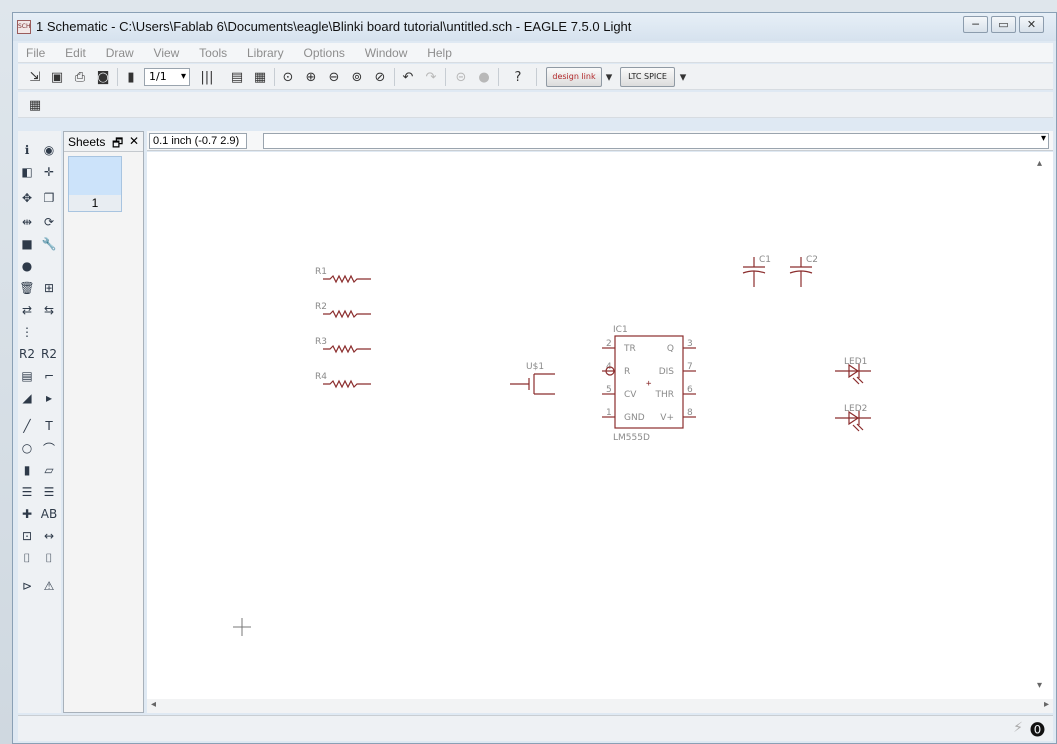 The image size is (1057, 744). Describe the element at coordinates (1037, 729) in the screenshot. I see `stop-status-icon: ⓿` at that location.